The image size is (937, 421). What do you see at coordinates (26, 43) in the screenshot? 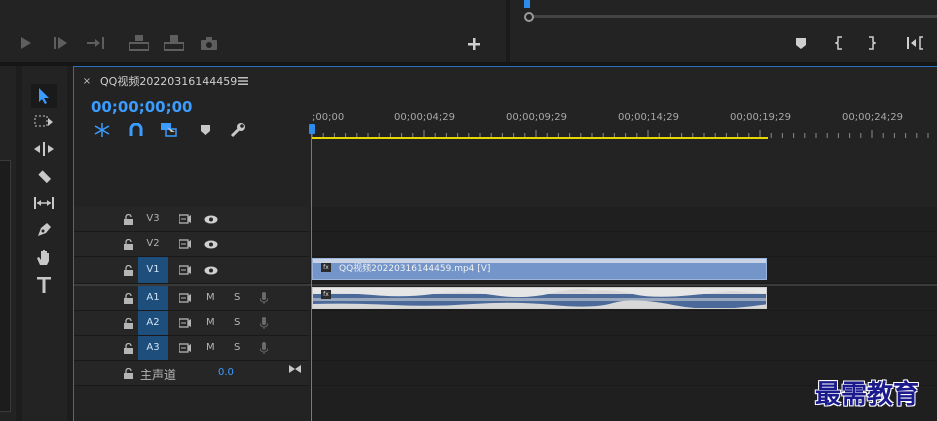
I see `play-icon` at bounding box center [26, 43].